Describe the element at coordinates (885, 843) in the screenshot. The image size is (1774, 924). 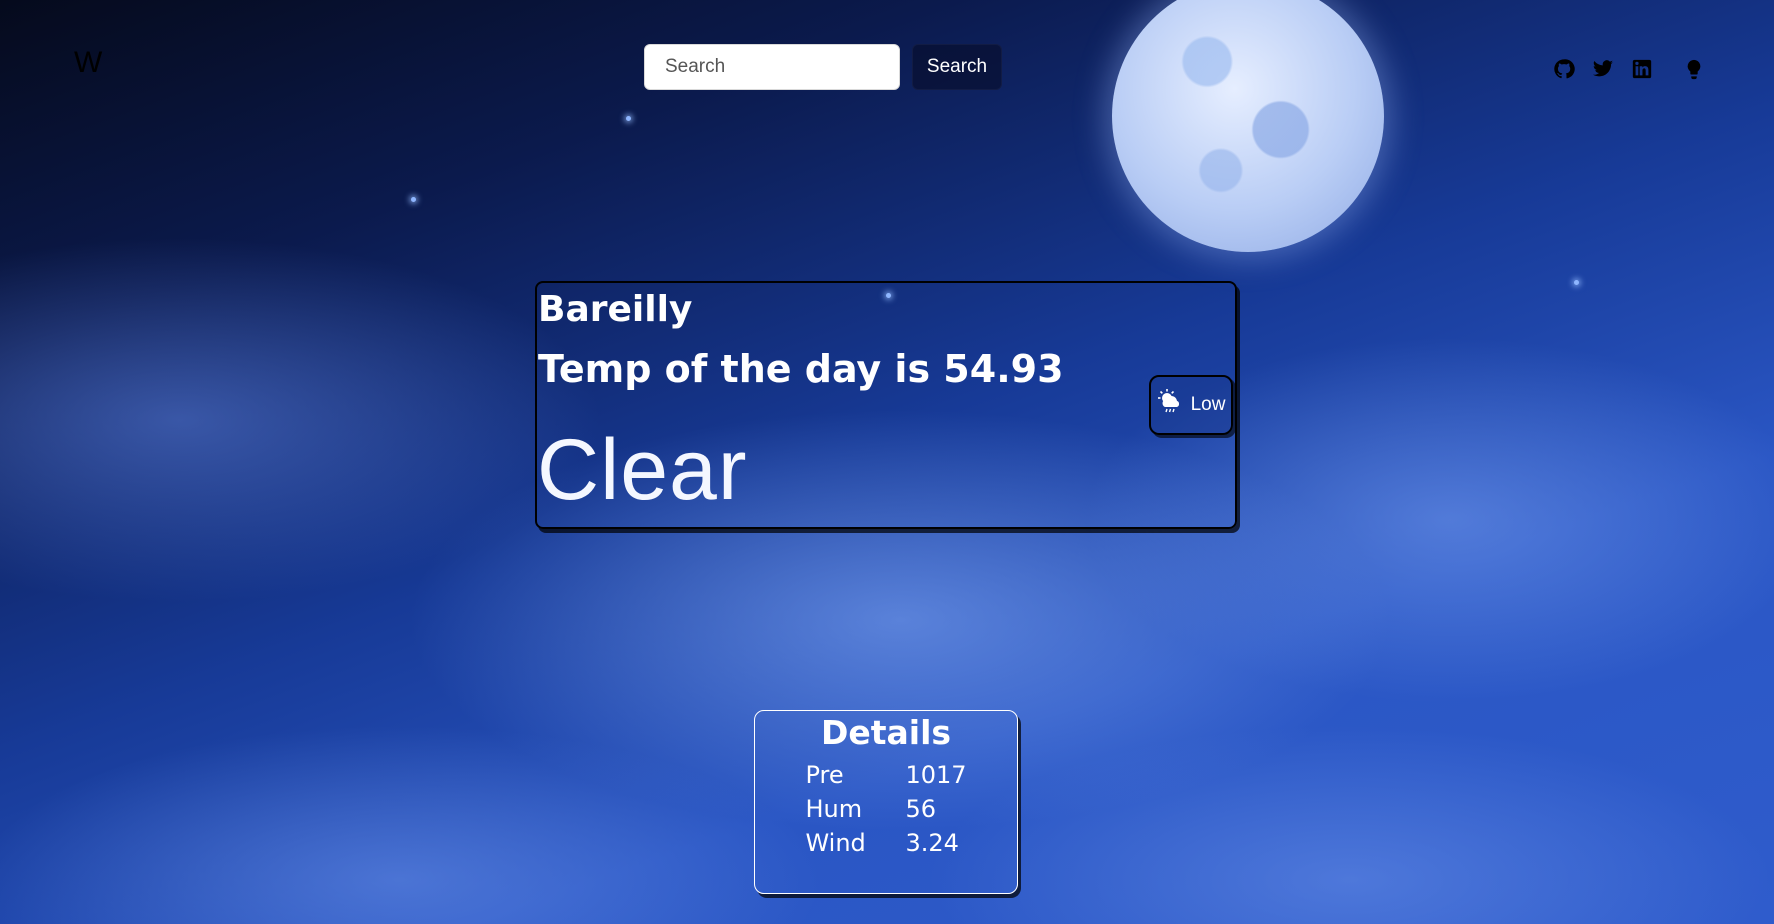
I see `table-row: Wind 3.24` at that location.